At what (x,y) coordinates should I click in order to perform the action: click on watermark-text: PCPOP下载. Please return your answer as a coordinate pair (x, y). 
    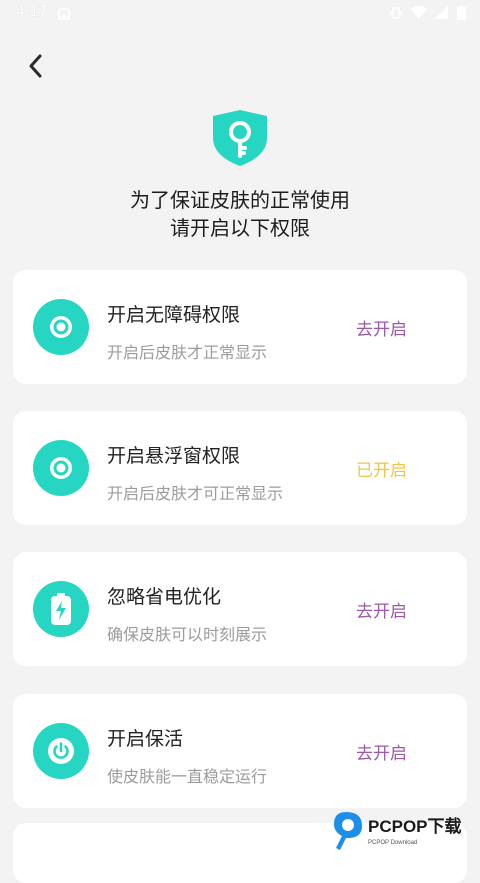
    Looking at the image, I should click on (415, 826).